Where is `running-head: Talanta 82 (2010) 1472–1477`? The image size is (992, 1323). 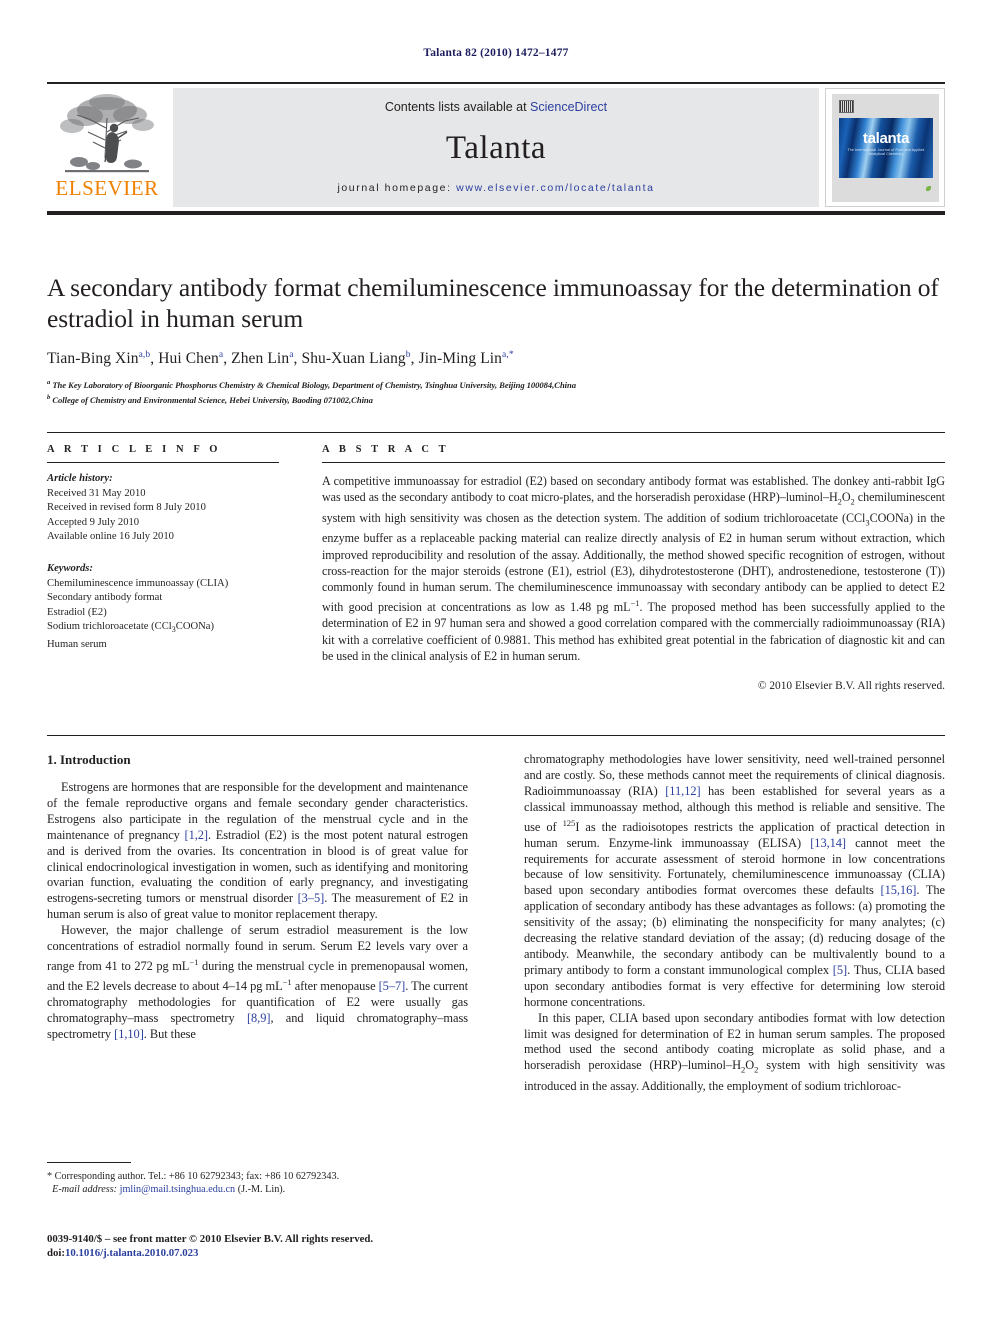
running-head: Talanta 82 (2010) 1472–1477 is located at coordinates (496, 53).